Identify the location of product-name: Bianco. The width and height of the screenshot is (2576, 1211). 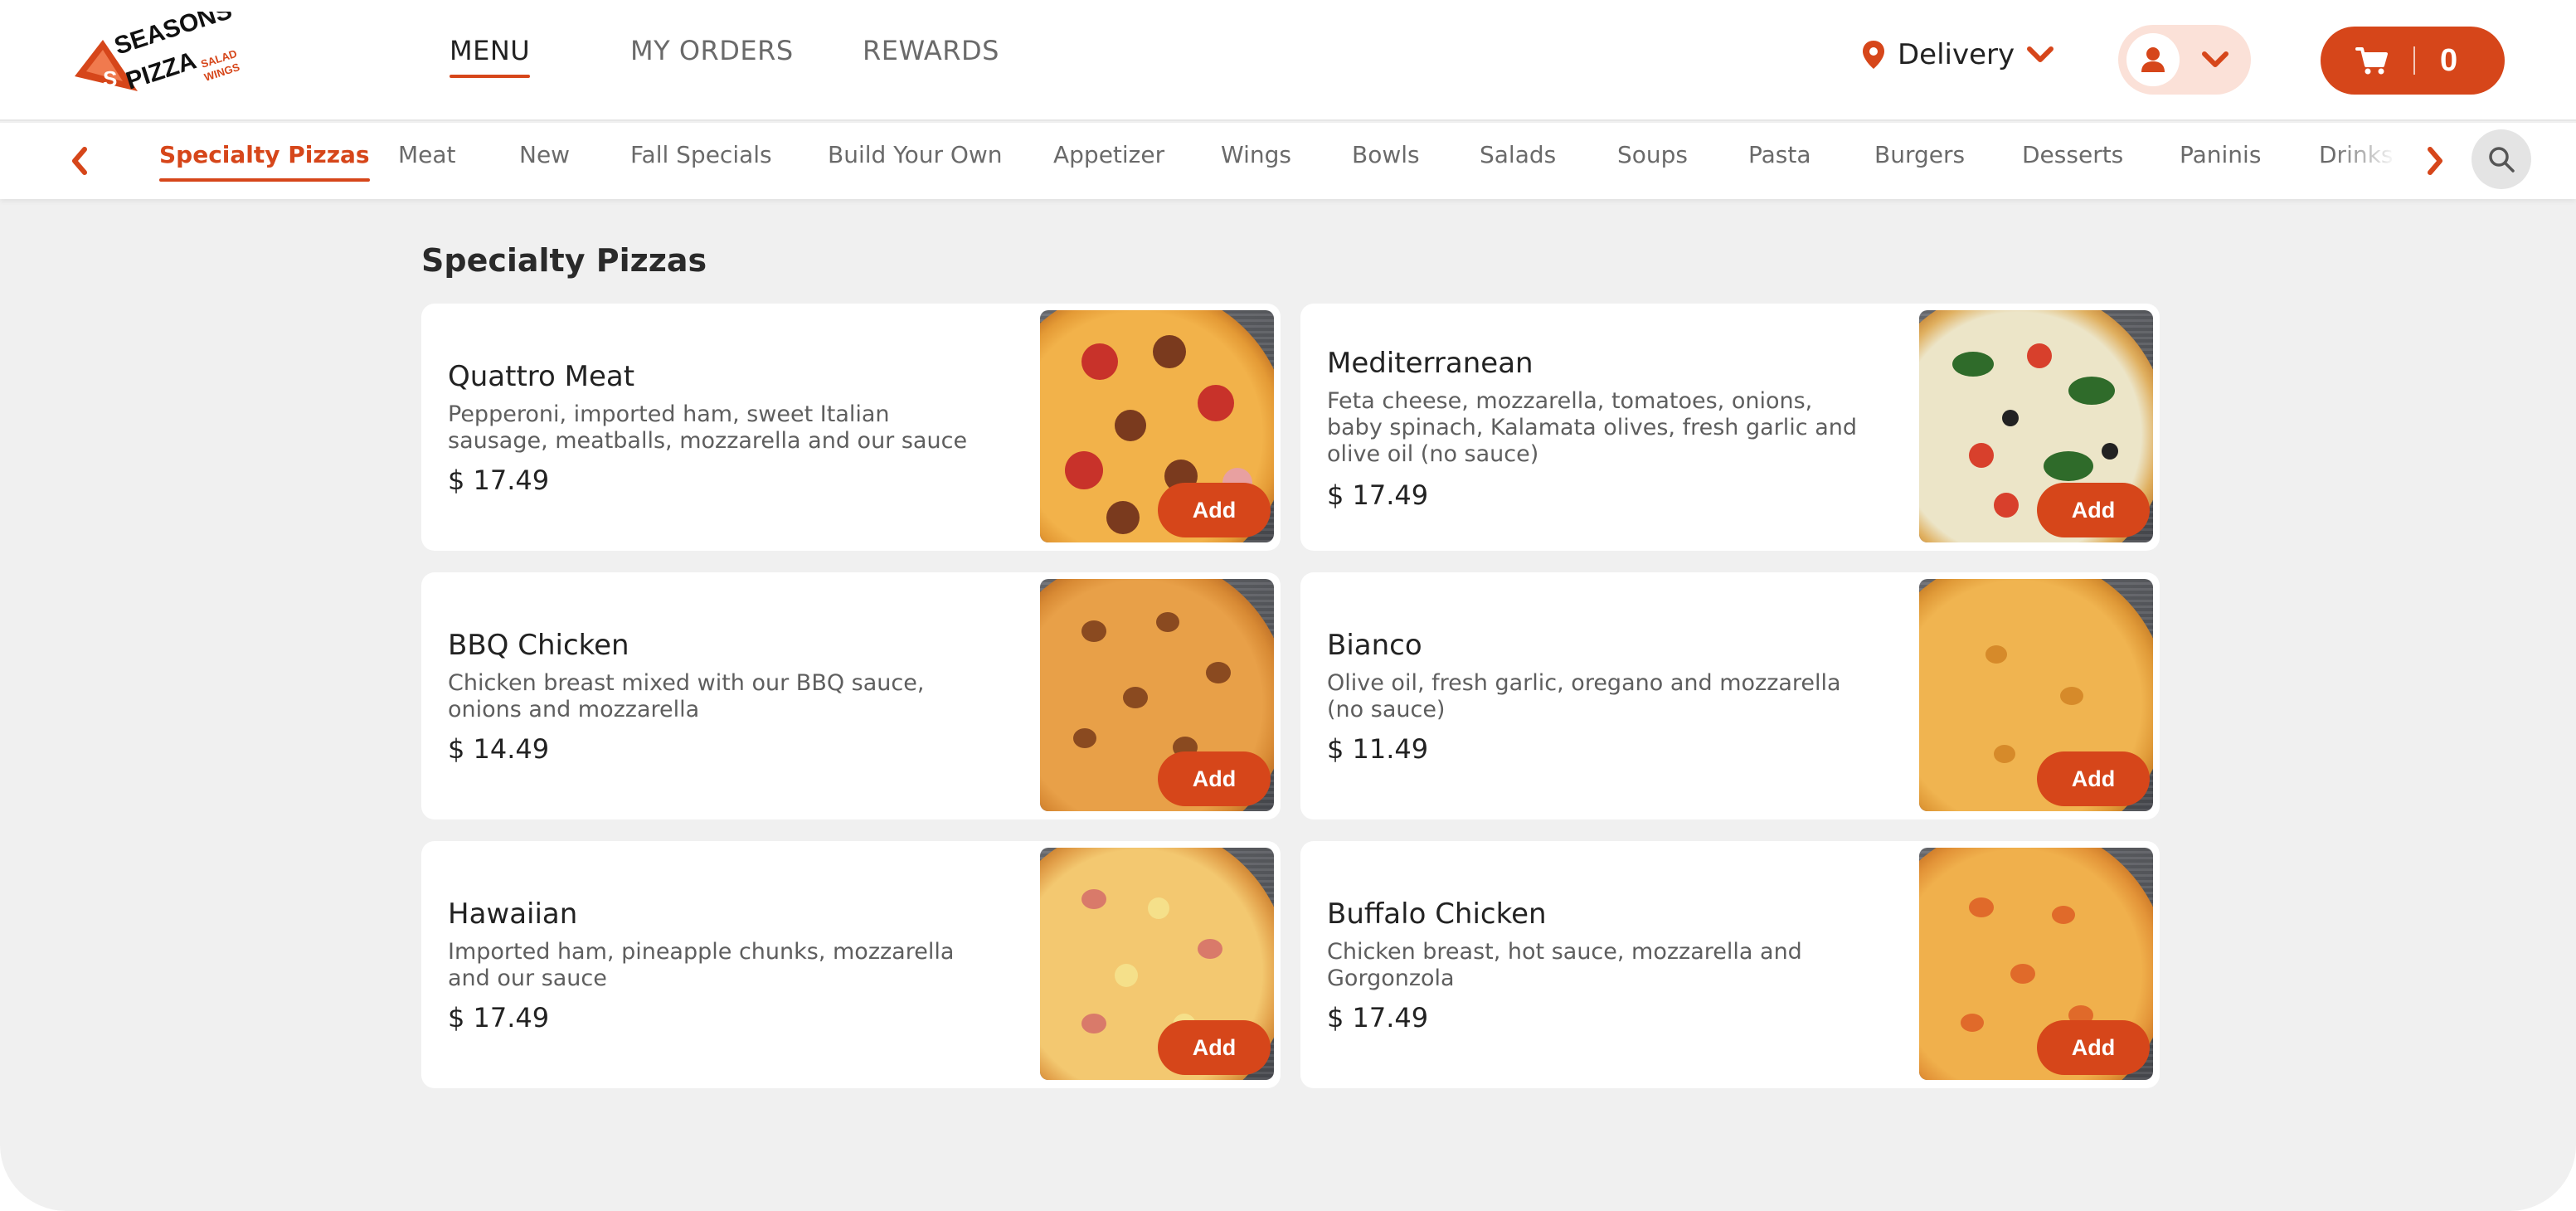
(1374, 645).